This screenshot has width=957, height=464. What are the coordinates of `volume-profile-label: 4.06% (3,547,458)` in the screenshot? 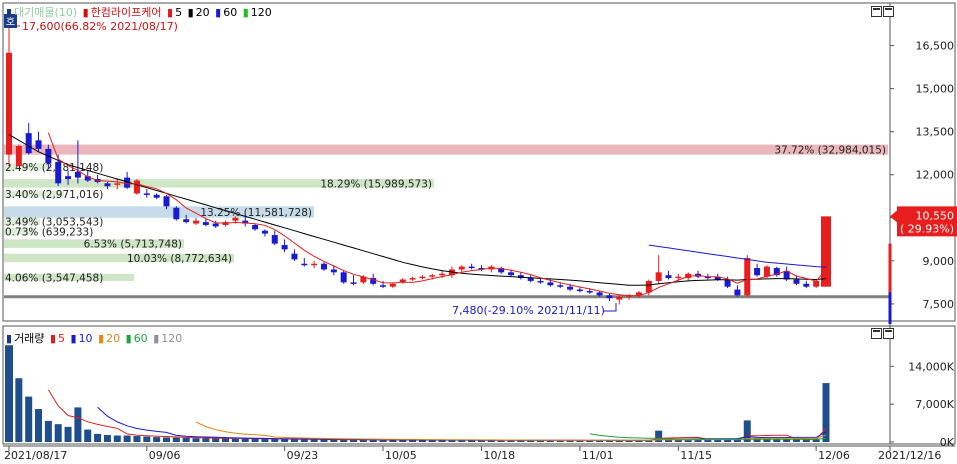 It's located at (54, 278).